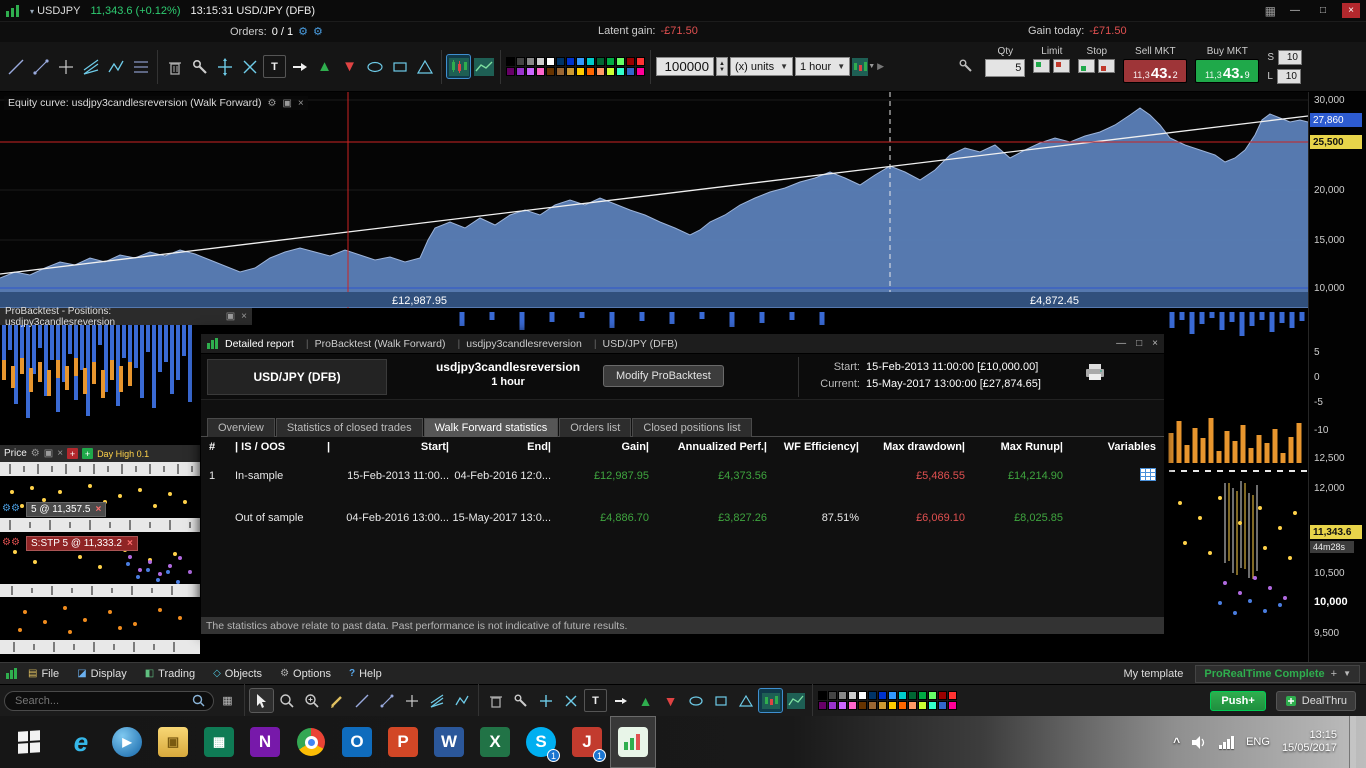  I want to click on symbol-dropdown: ▾ USDJPY, so click(55, 11).